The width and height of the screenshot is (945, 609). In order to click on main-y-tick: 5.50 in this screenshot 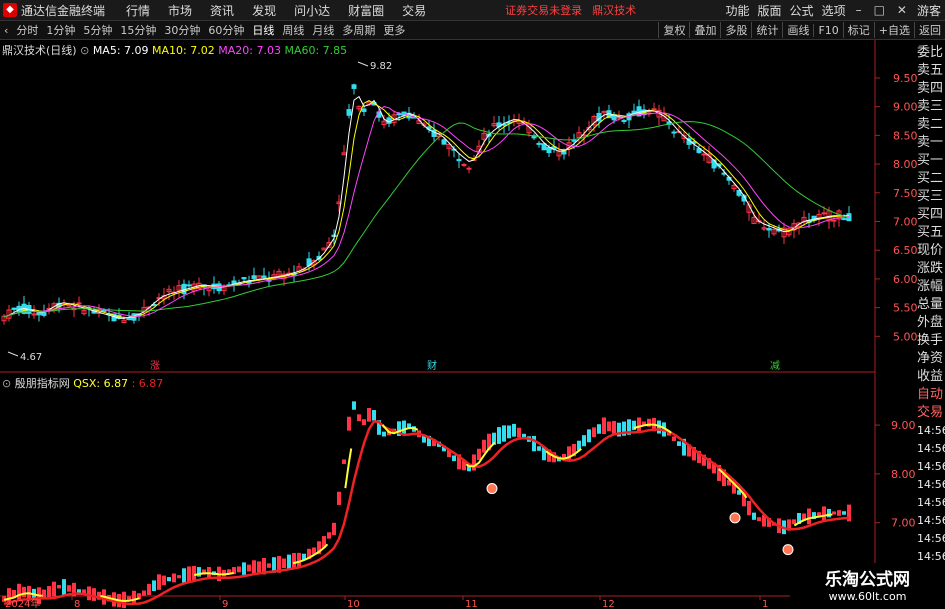, I will do `click(905, 308)`.